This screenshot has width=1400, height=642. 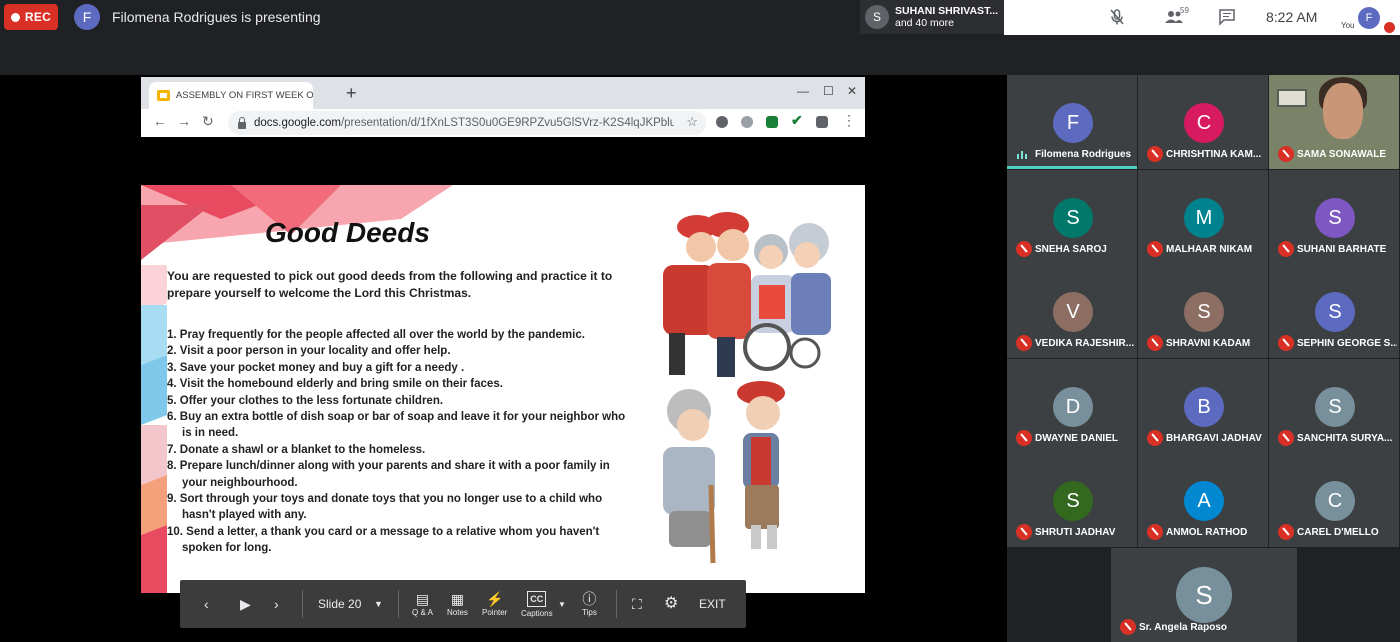 I want to click on participant-tile: A ANMOL RATHOD, so click(x=1203, y=500).